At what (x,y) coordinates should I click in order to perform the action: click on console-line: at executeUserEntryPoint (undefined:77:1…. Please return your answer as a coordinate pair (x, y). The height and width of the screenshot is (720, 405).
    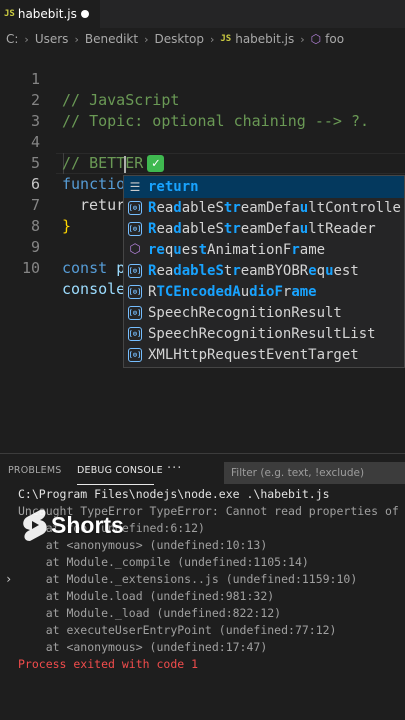
    Looking at the image, I should click on (177, 630).